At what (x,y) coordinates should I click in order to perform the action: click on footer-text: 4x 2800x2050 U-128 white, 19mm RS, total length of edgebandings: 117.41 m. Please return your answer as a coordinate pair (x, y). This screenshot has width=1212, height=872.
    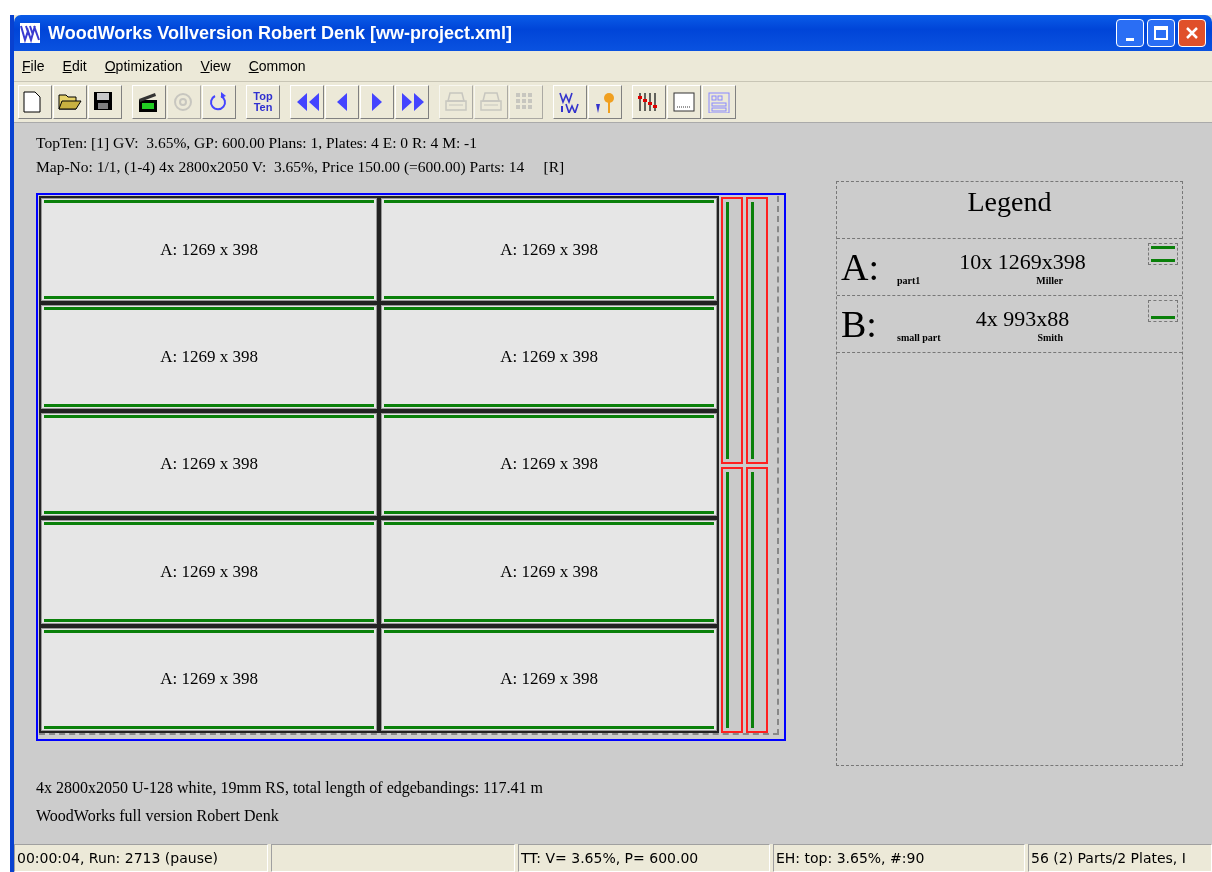
    Looking at the image, I should click on (290, 788).